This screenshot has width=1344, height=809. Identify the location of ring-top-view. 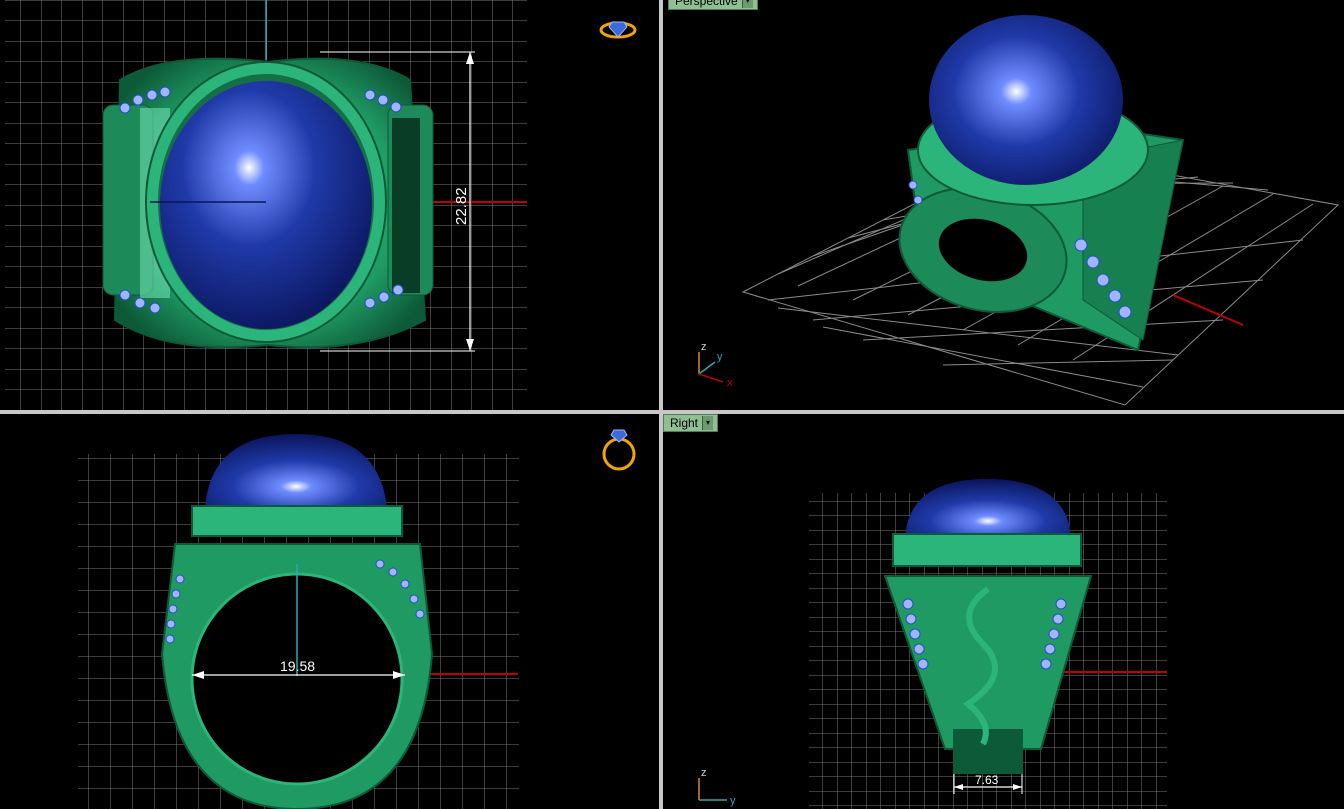
(268, 203).